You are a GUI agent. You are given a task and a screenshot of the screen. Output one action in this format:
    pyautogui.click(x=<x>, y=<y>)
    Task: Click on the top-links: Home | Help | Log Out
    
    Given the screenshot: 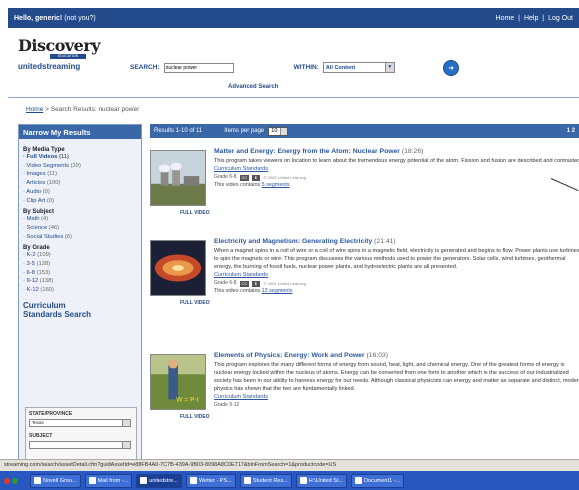 What is the action you would take?
    pyautogui.click(x=533, y=18)
    